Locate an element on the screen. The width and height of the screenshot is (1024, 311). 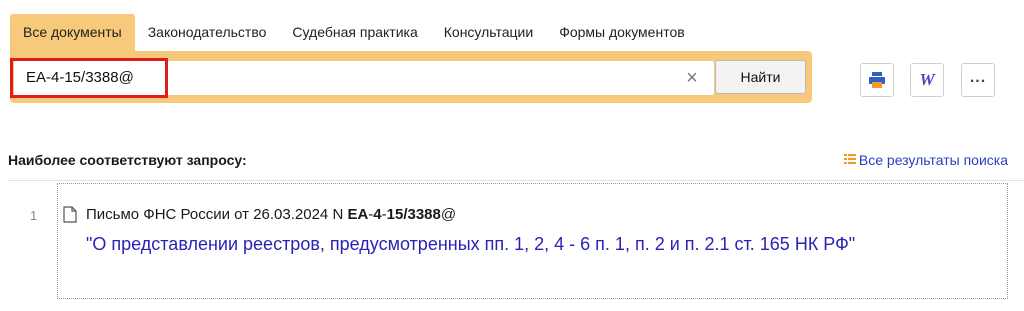
all-results-link: Все результаты поиска is located at coordinates (925, 160).